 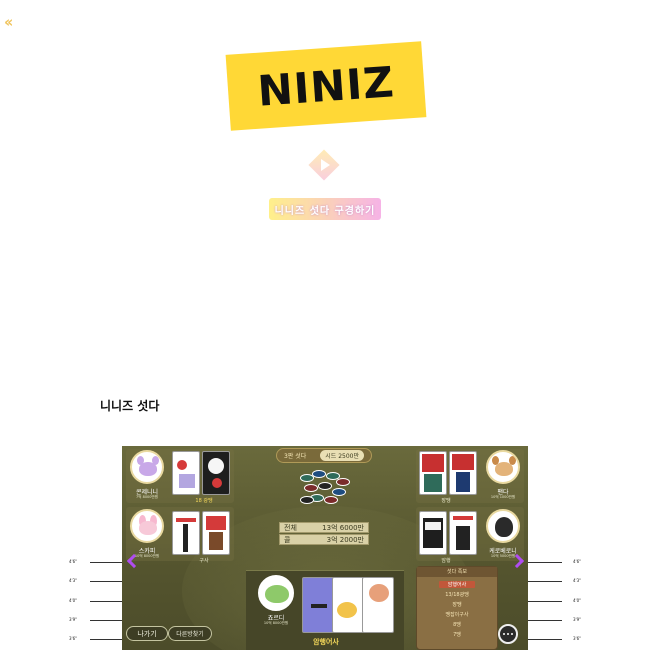 I want to click on hand-ranking-scroll: 섯다 족보 암행어사 13/18광땡 장땡 땡잡이구사 8땡 7땡, so click(x=457, y=608).